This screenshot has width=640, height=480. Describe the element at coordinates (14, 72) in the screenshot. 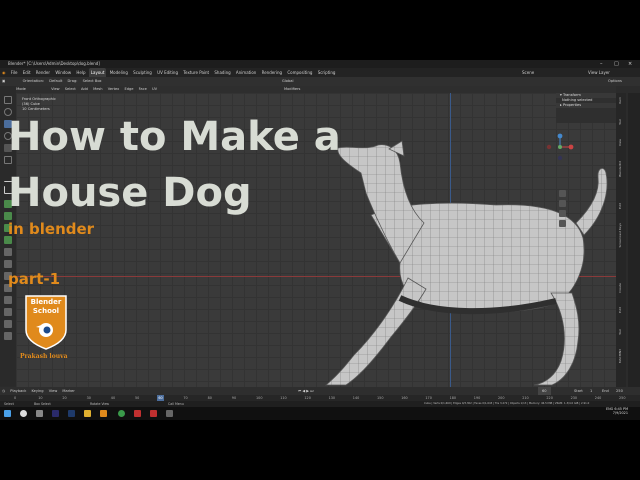

I see `menu-file: File` at that location.